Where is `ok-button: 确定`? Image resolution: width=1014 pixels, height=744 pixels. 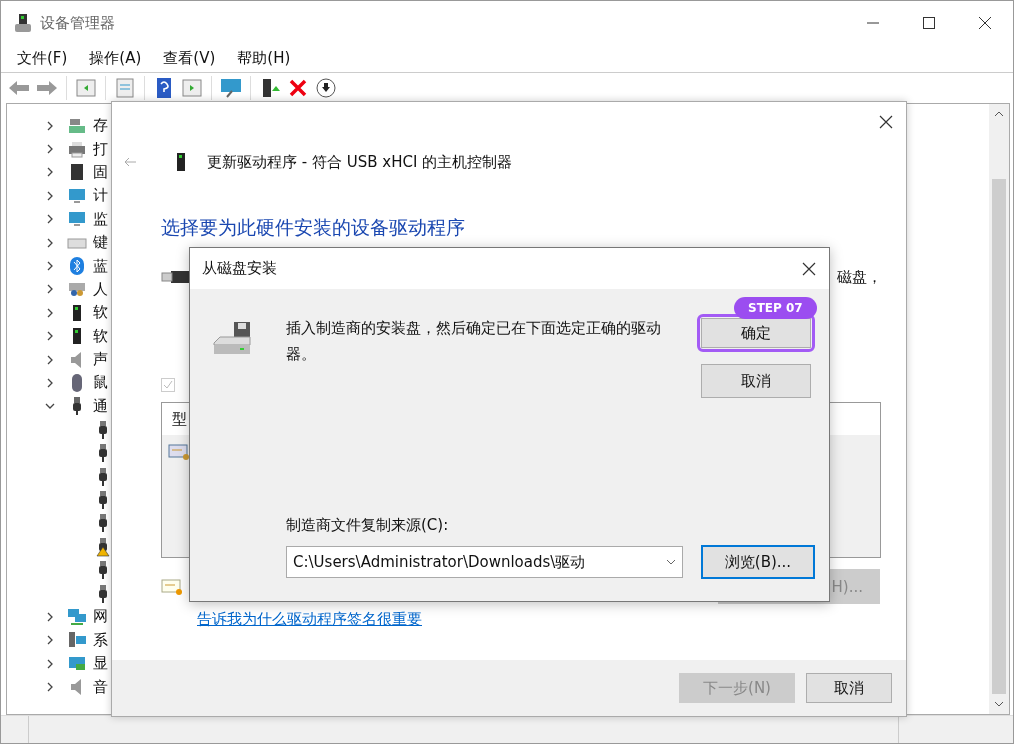 ok-button: 确定 is located at coordinates (756, 333).